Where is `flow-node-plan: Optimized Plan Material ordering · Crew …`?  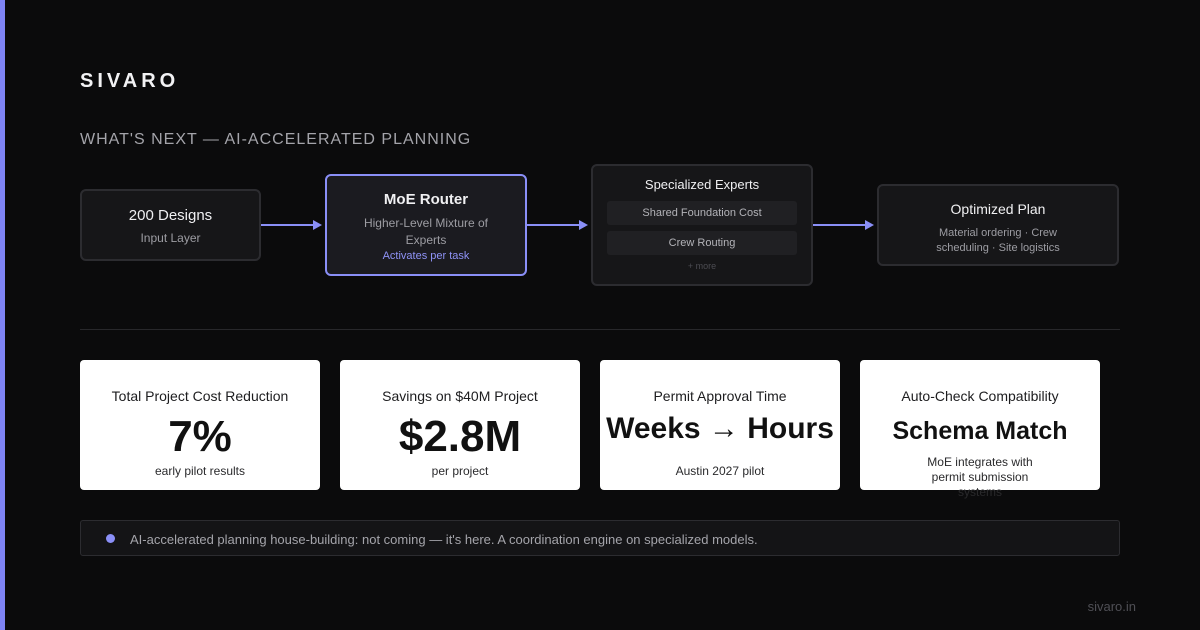 flow-node-plan: Optimized Plan Material ordering · Crew … is located at coordinates (998, 225).